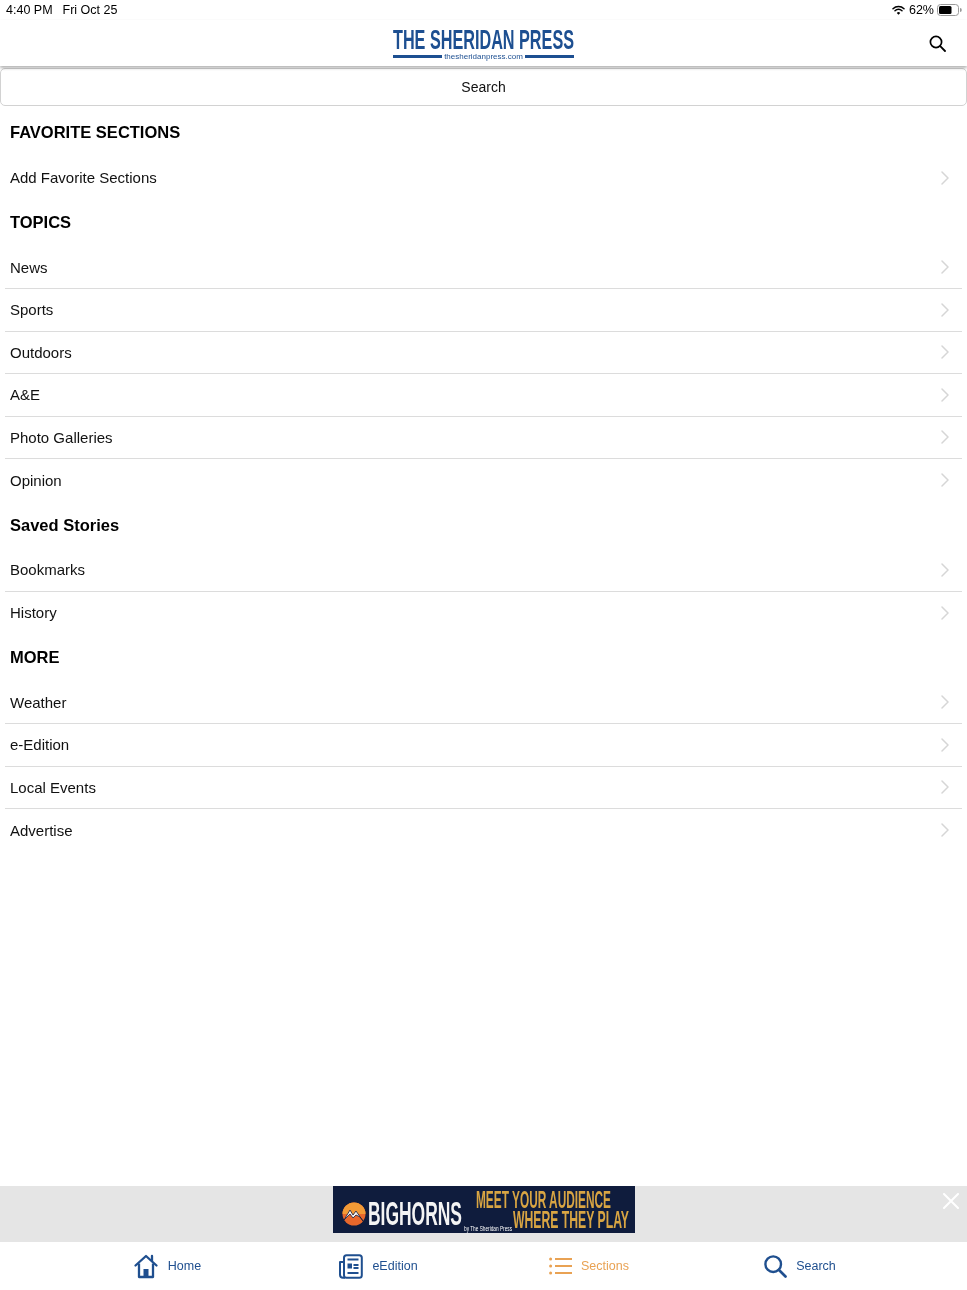  I want to click on edition-tab: eEdition, so click(378, 1266).